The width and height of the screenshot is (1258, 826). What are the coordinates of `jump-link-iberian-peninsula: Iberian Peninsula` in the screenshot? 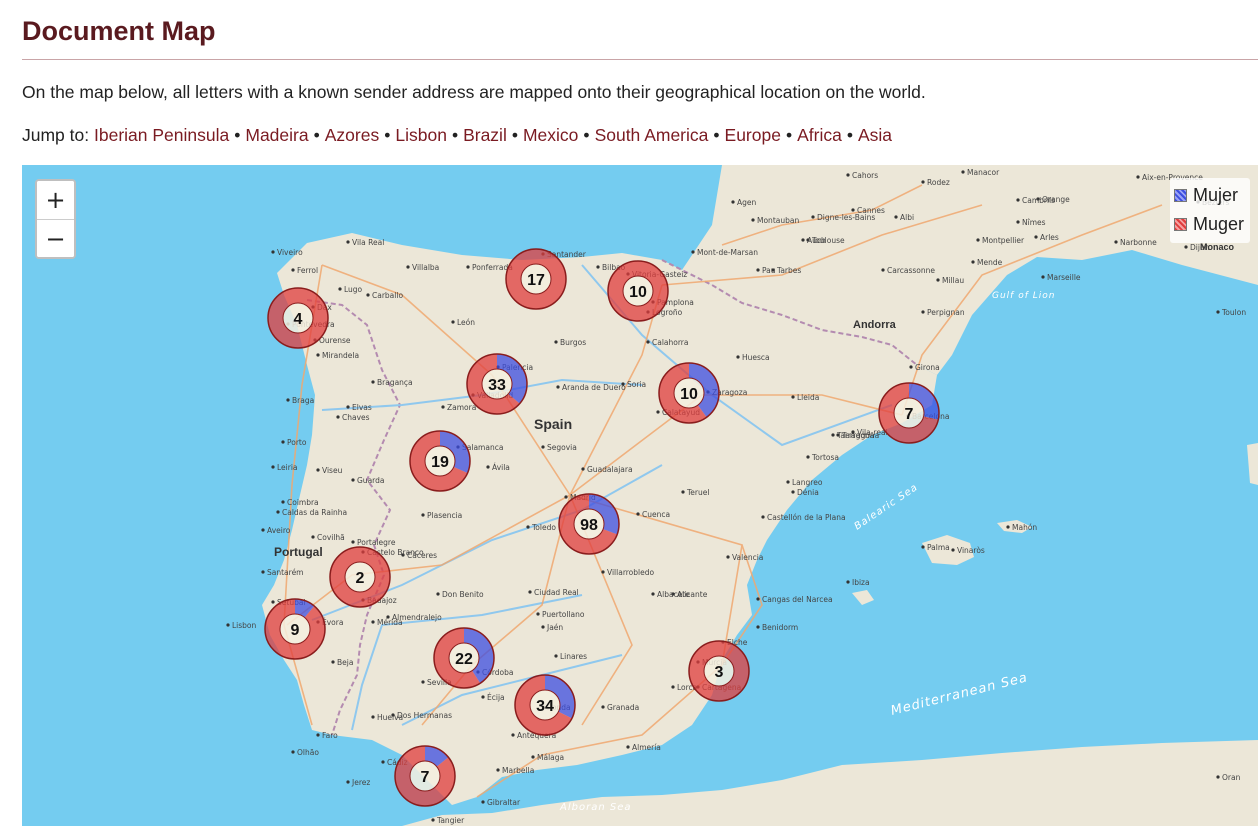 It's located at (161, 135).